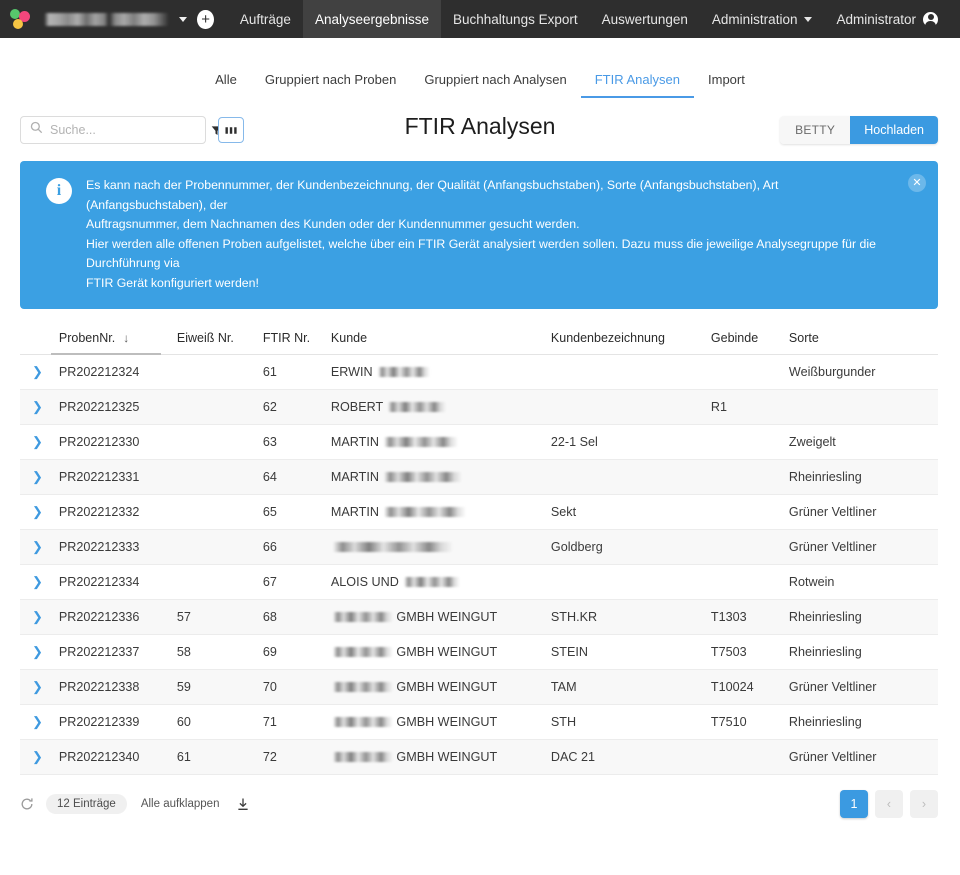  Describe the element at coordinates (109, 617) in the screenshot. I see `cell-probennr: PR202212336` at that location.